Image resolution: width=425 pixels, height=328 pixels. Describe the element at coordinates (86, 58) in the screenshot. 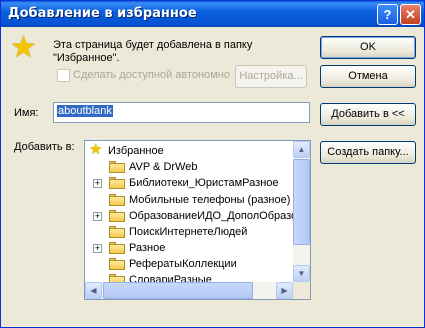

I see `message-line-2: "Избранное".` at that location.